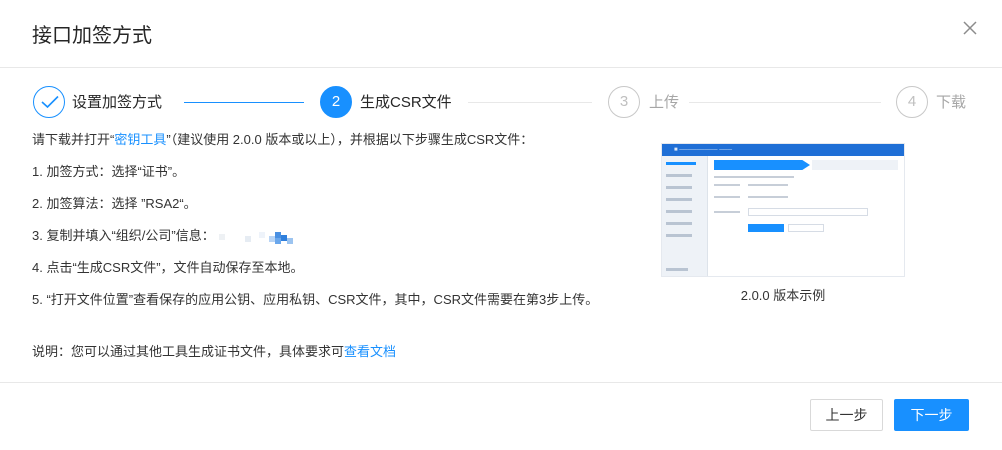 This screenshot has width=1002, height=450. Describe the element at coordinates (912, 102) in the screenshot. I see `step-4-circle: 4` at that location.